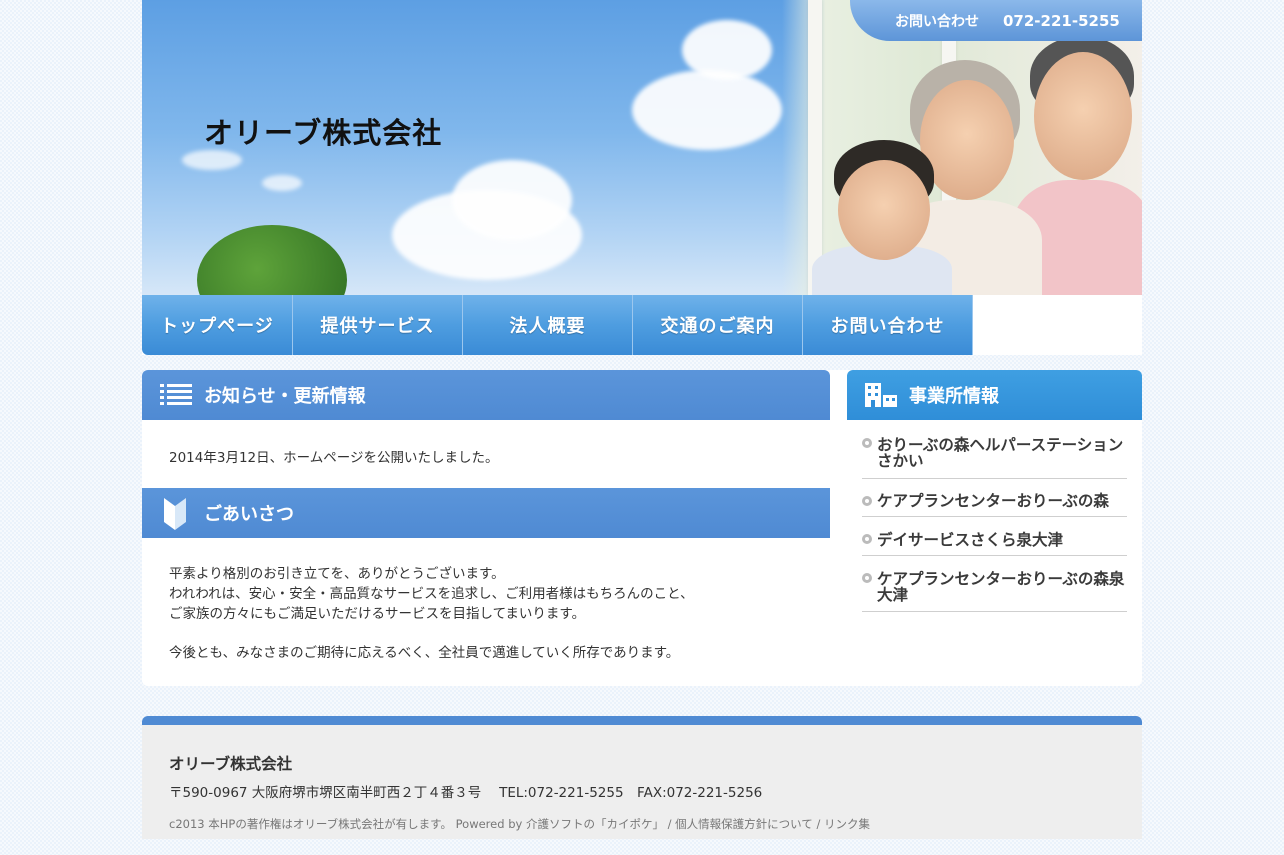 Image resolution: width=1284 pixels, height=855 pixels. What do you see at coordinates (176, 397) in the screenshot?
I see `list-icon` at bounding box center [176, 397].